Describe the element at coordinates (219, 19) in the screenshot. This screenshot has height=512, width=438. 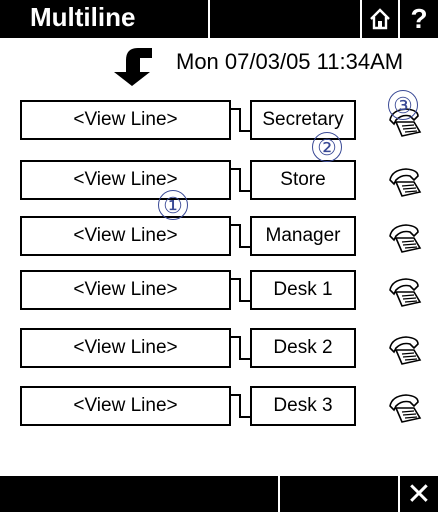
I see `header-bar: Multiline ?` at that location.